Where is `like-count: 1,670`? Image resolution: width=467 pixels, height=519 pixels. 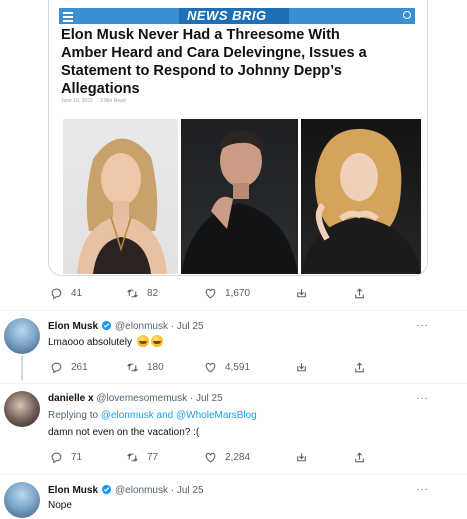 like-count: 1,670 is located at coordinates (238, 293).